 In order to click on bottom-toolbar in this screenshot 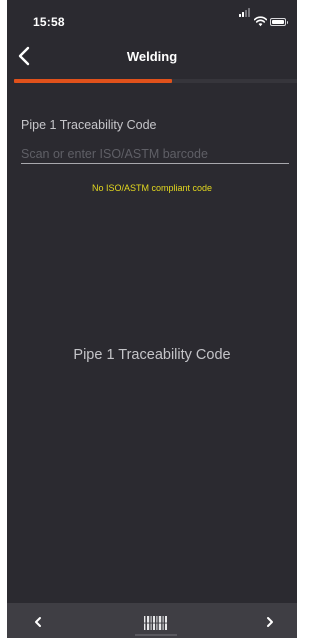, I will do `click(152, 620)`.